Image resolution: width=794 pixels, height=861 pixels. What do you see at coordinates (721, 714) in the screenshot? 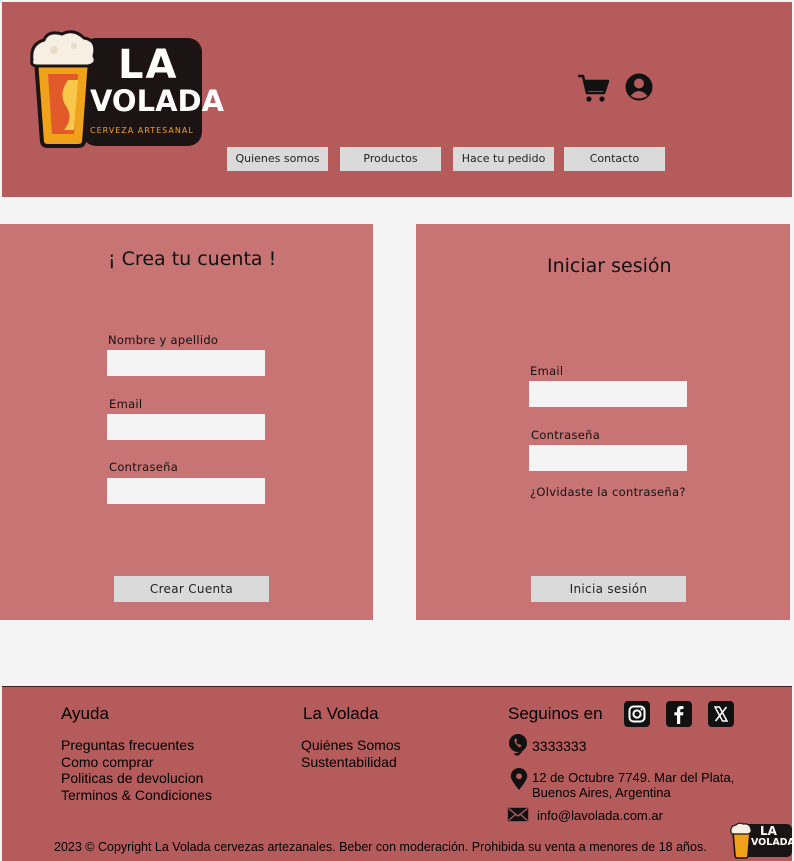
I see `x-icon` at bounding box center [721, 714].